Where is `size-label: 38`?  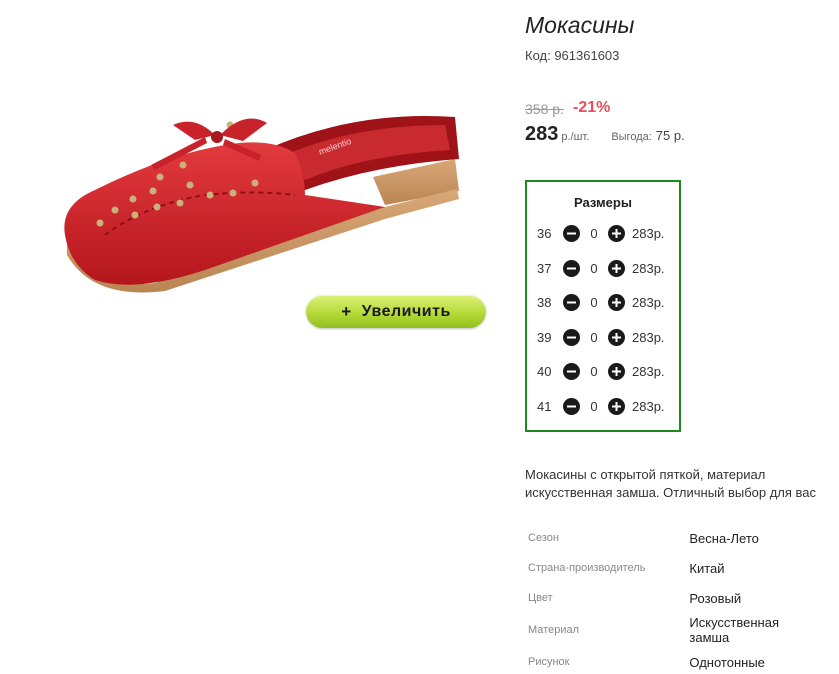
size-label: 38 is located at coordinates (544, 302).